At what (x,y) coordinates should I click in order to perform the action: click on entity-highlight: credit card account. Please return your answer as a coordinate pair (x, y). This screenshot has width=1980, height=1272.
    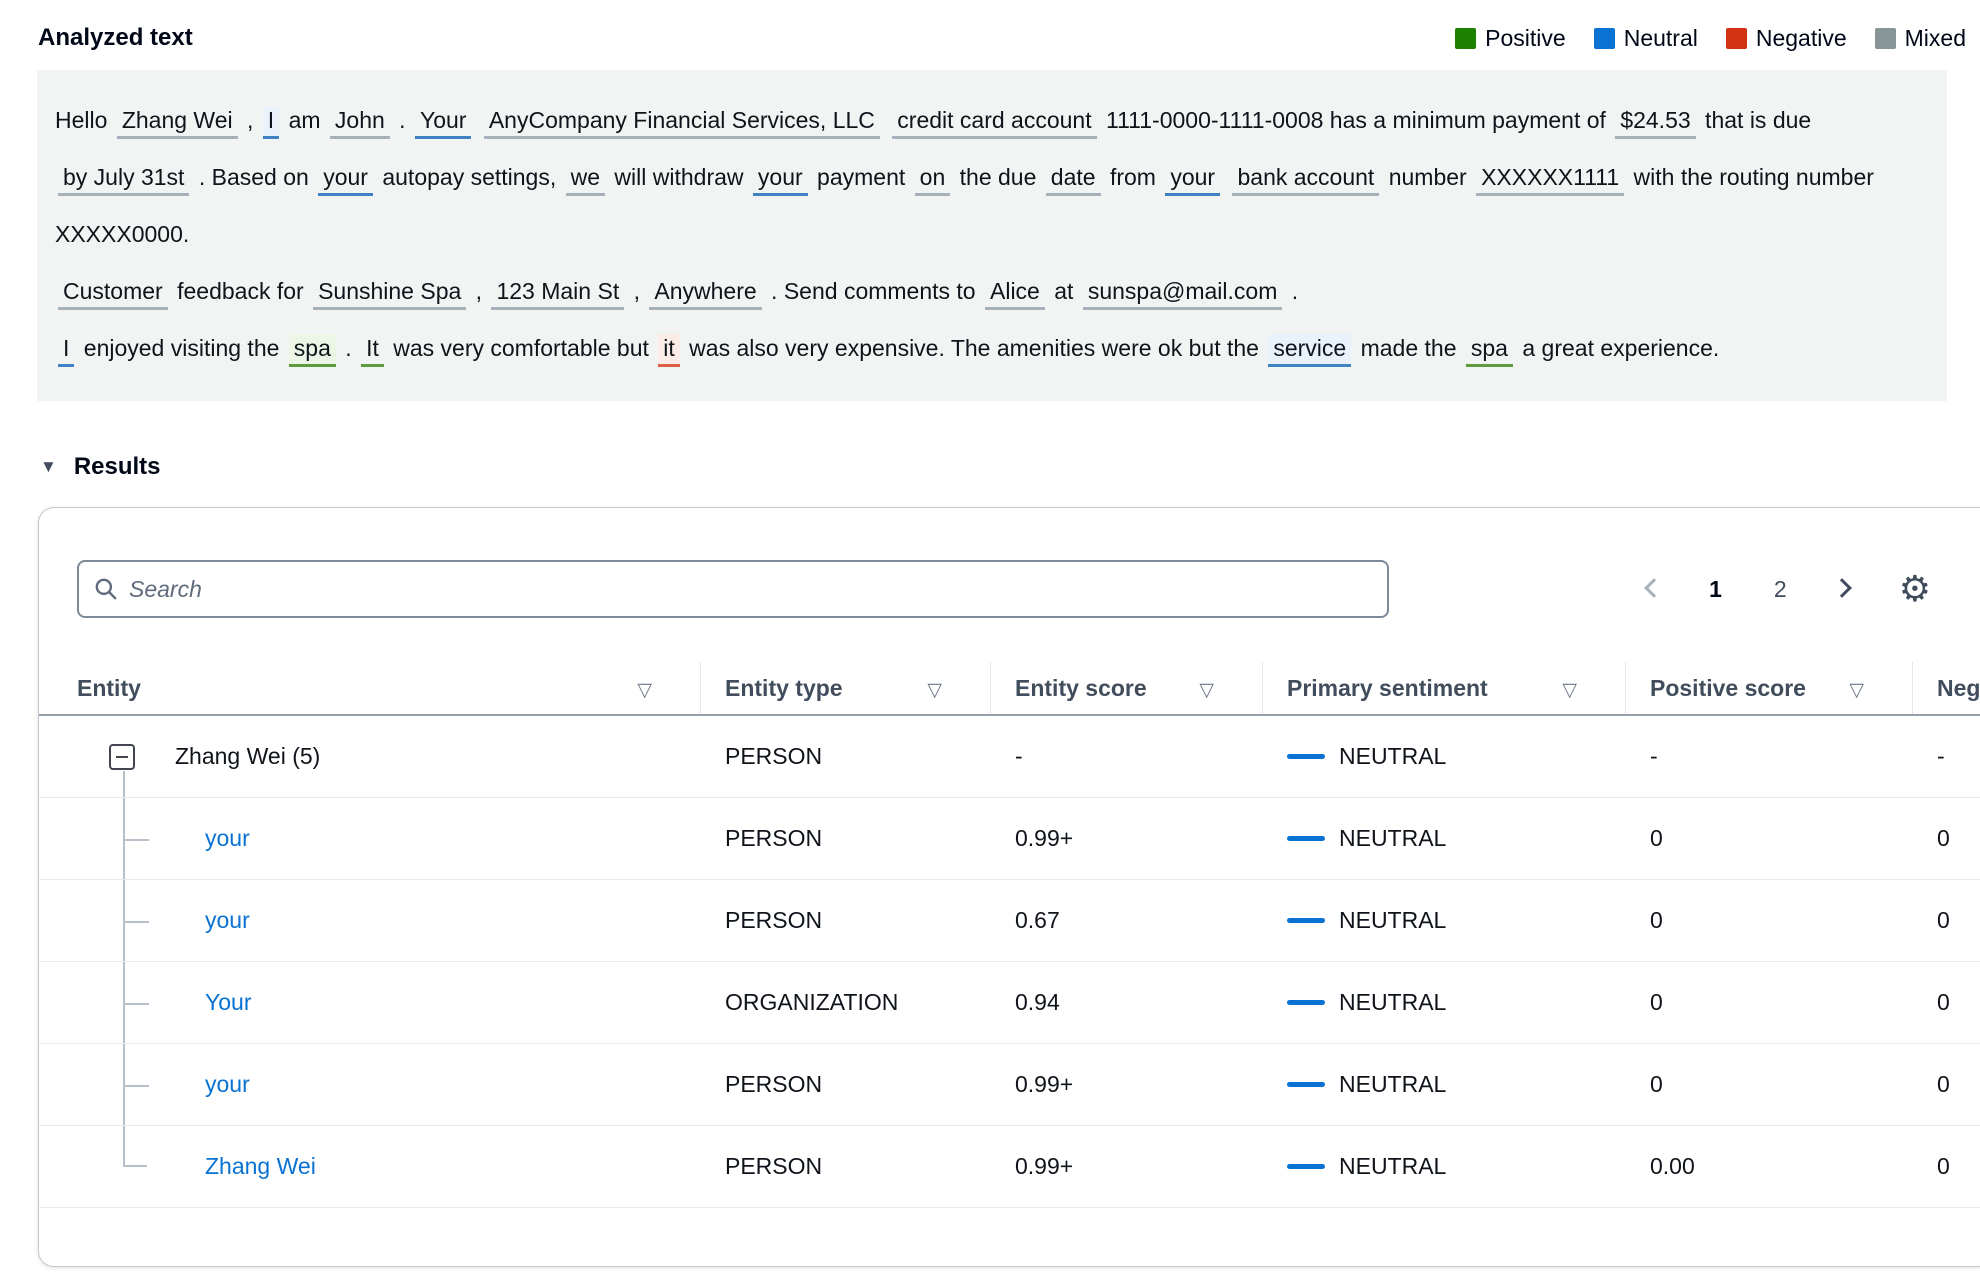
    Looking at the image, I should click on (994, 122).